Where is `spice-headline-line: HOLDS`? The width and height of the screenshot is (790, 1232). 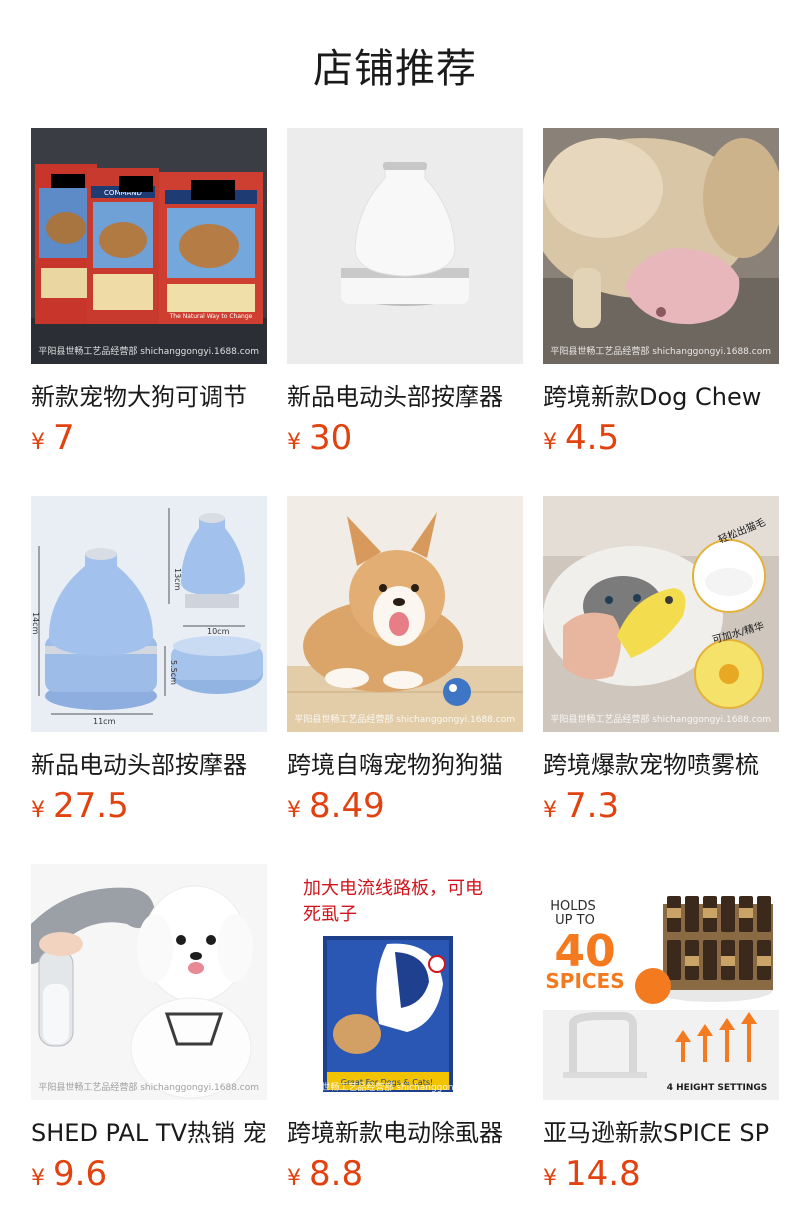
spice-headline-line: HOLDS is located at coordinates (573, 906).